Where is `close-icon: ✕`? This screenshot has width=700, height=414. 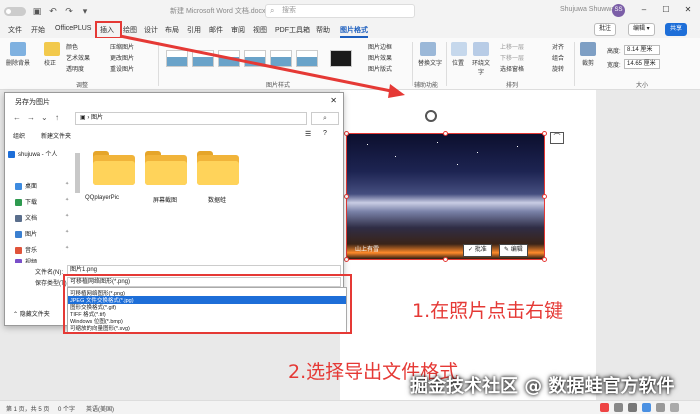
close-icon: ✕ is located at coordinates (333, 100).